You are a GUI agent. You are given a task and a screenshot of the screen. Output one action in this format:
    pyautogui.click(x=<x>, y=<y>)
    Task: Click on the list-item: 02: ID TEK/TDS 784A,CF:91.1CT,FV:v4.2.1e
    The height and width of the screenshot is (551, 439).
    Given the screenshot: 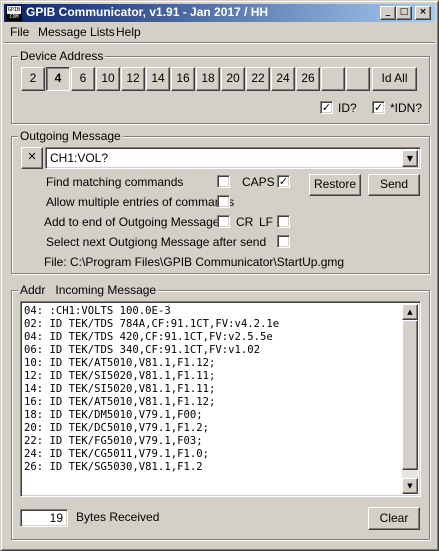 What is the action you would take?
    pyautogui.click(x=214, y=324)
    